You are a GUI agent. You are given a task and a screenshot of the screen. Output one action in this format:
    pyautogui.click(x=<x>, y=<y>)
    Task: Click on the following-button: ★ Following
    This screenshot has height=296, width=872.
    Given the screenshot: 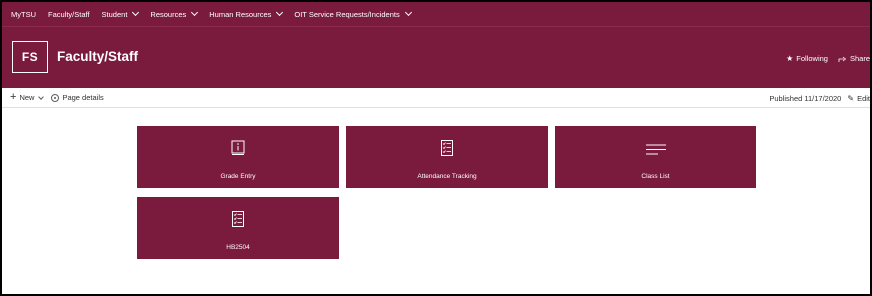 What is the action you would take?
    pyautogui.click(x=807, y=58)
    